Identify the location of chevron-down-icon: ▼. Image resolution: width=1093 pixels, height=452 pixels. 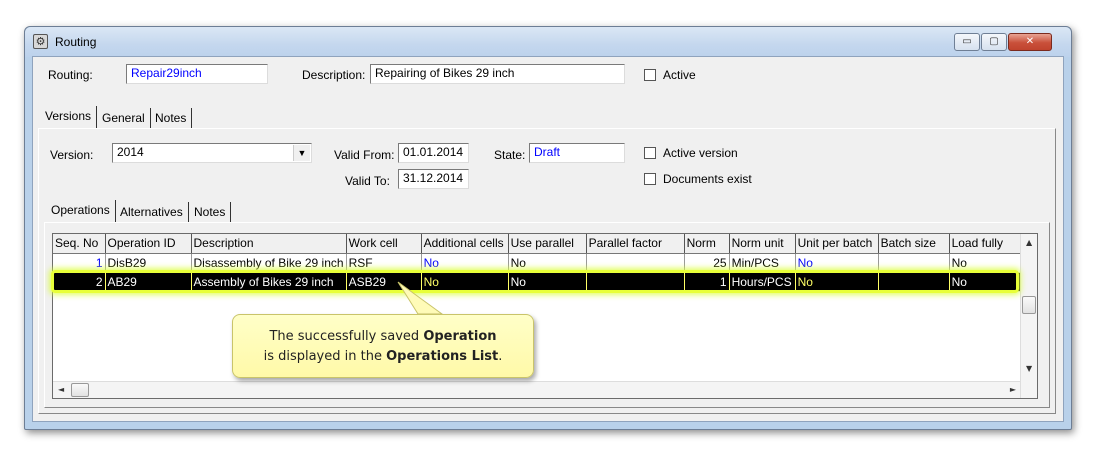
(301, 153).